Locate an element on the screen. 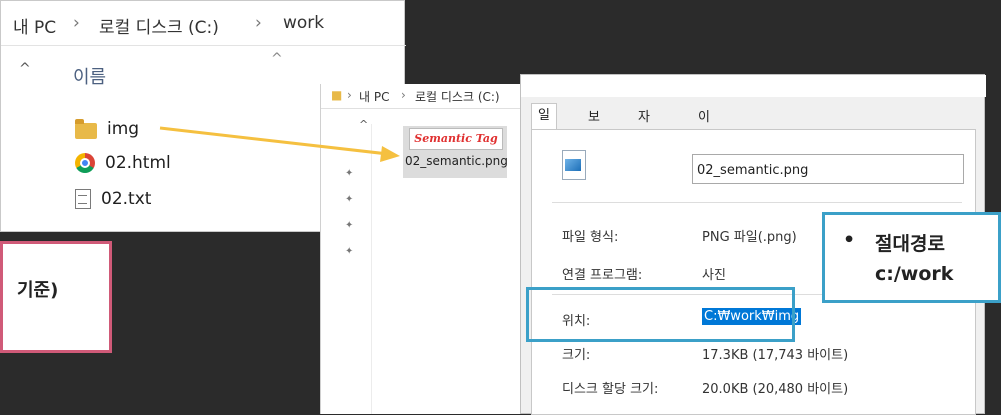 This screenshot has height=415, width=1001. arrow-annotation is located at coordinates (279, 144).